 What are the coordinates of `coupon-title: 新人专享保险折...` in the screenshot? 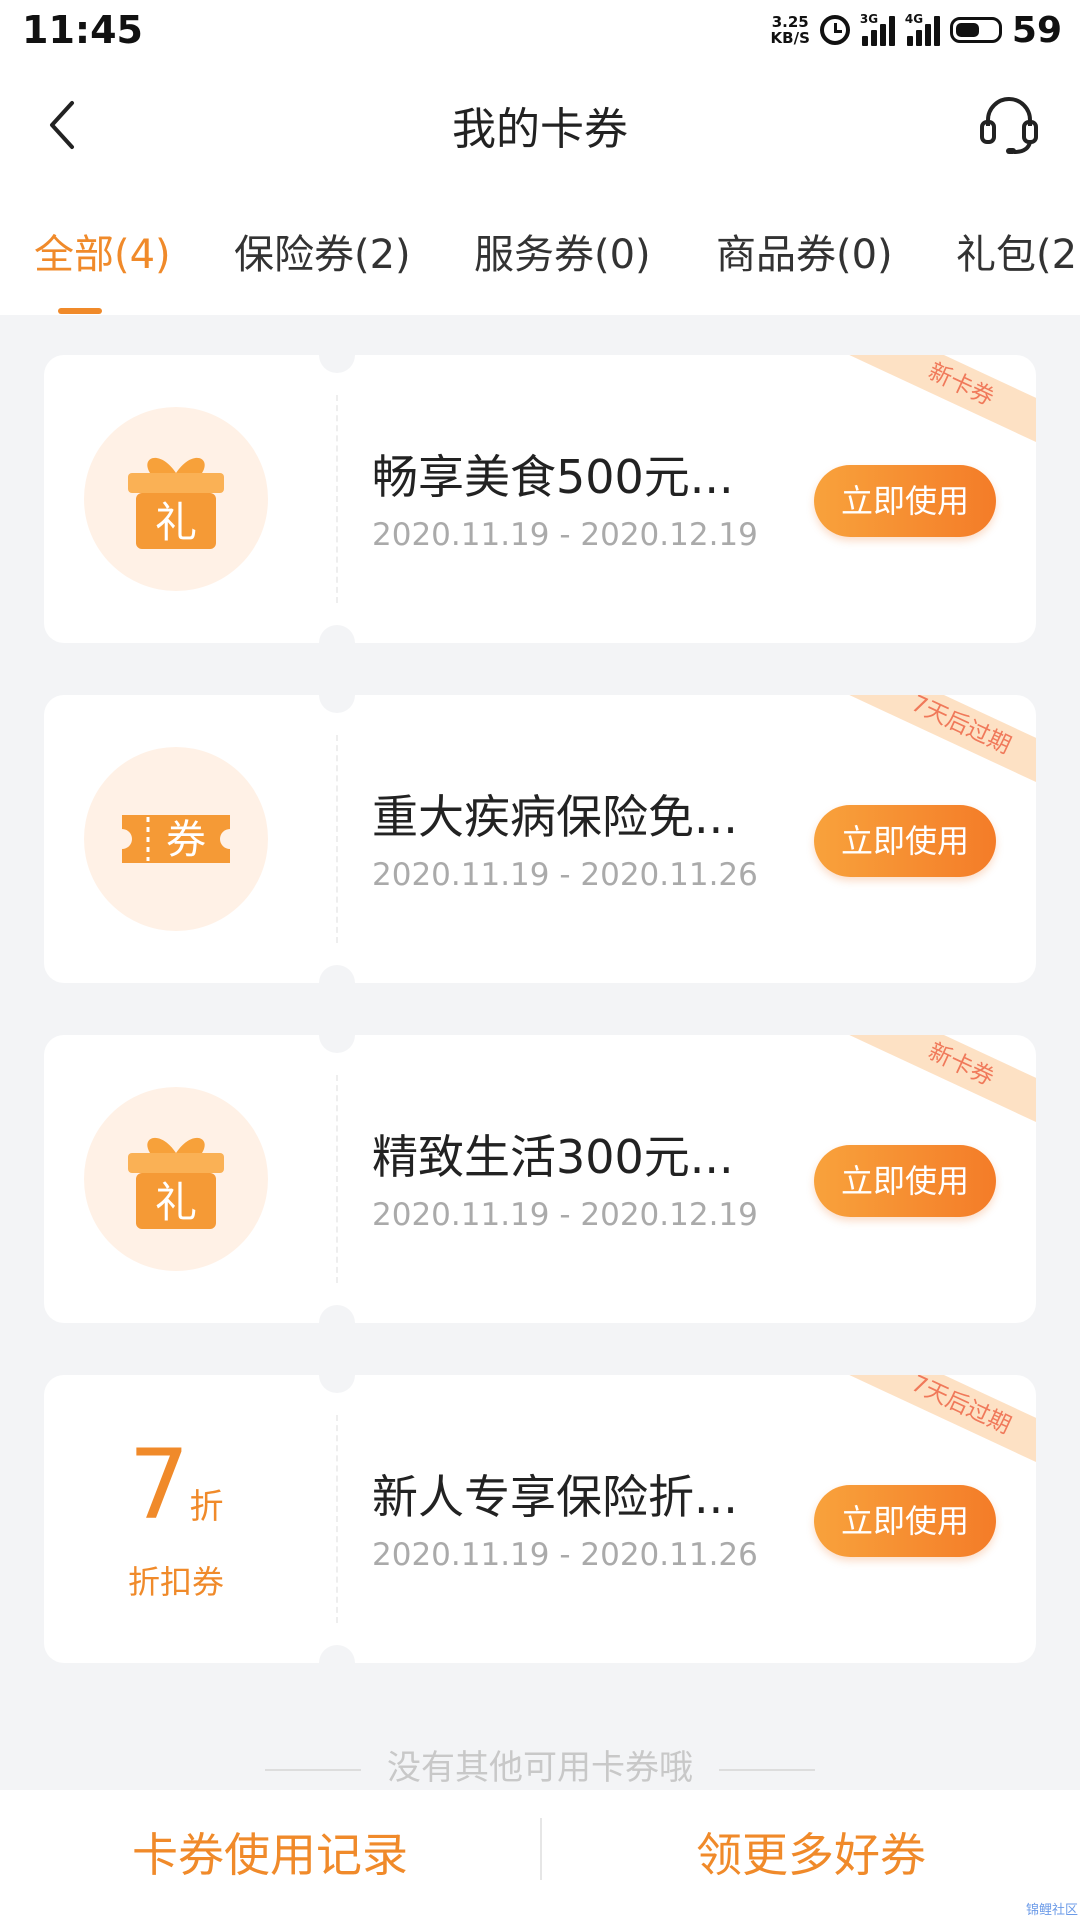 It's located at (555, 1497).